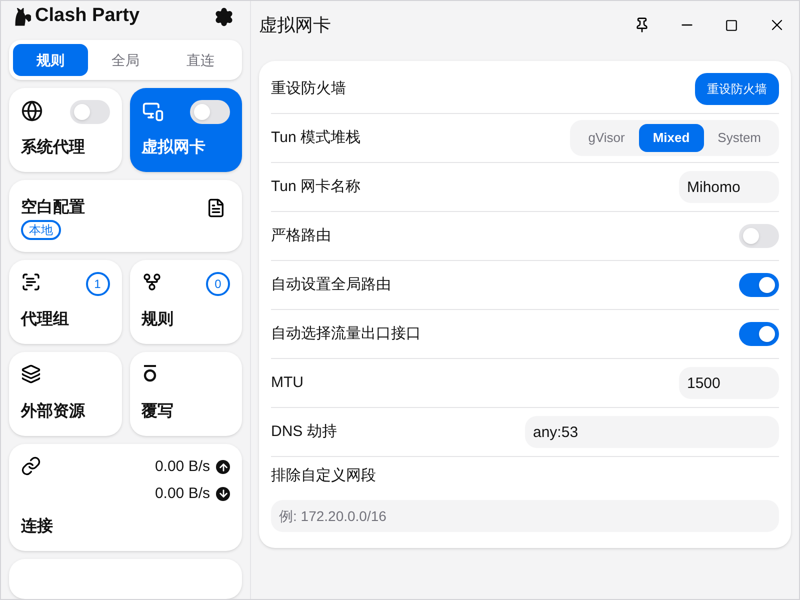 This screenshot has height=600, width=800. What do you see at coordinates (41, 230) in the screenshot?
I see `profile-badge: 本地` at bounding box center [41, 230].